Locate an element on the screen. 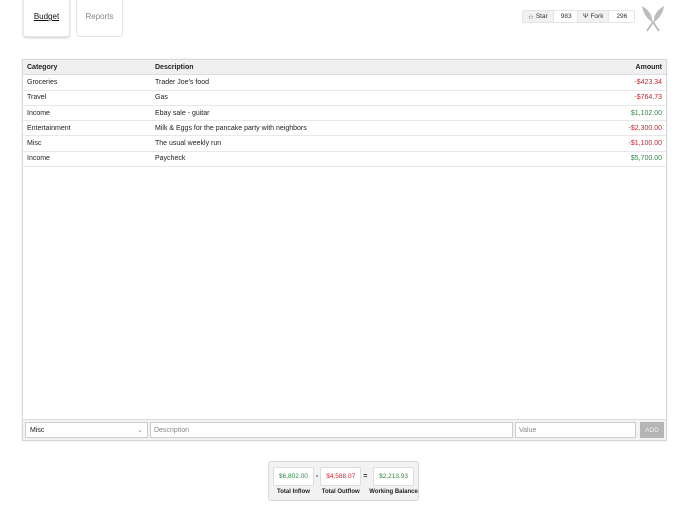  fork-label: Fork is located at coordinates (597, 16).